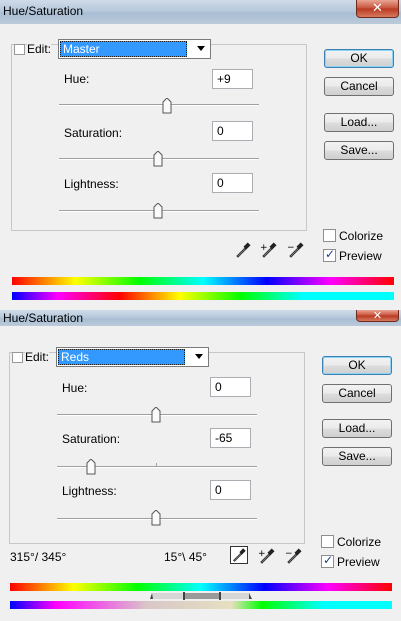 This screenshot has width=401, height=621. Describe the element at coordinates (230, 438) in the screenshot. I see `saturation-input: -65` at that location.